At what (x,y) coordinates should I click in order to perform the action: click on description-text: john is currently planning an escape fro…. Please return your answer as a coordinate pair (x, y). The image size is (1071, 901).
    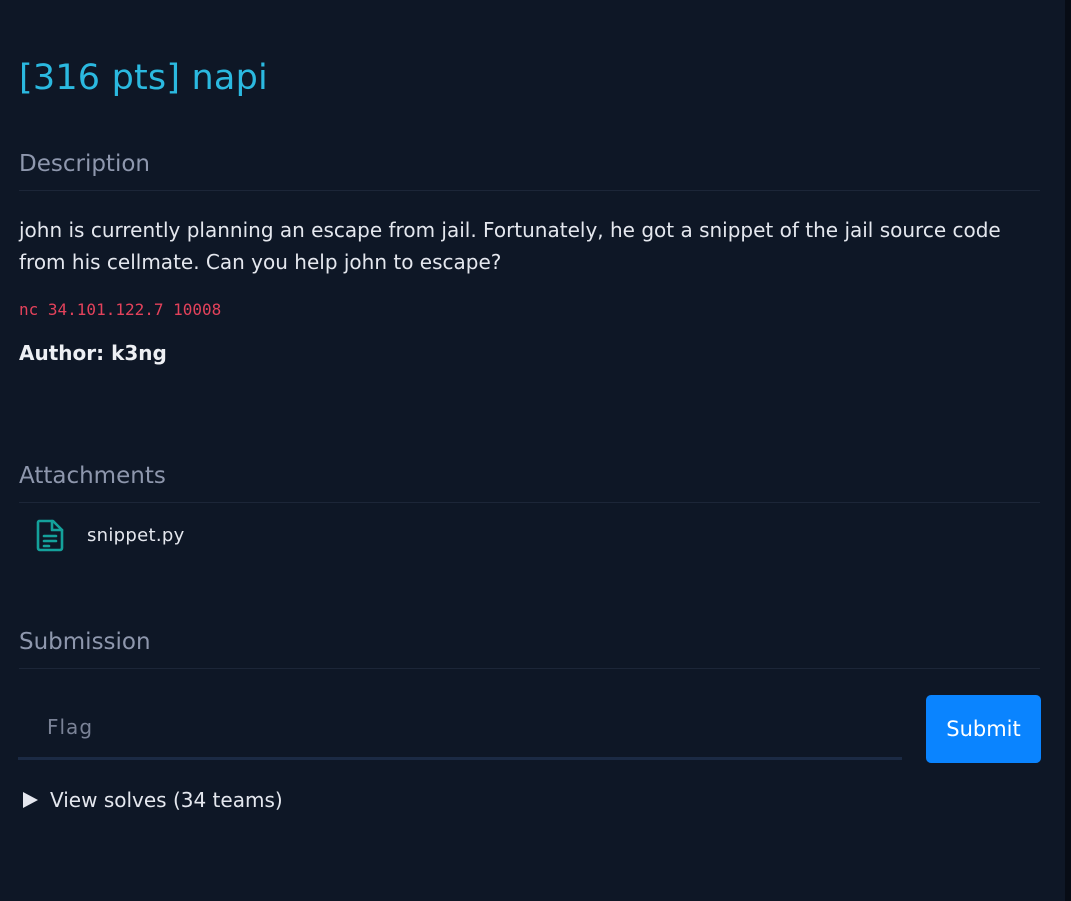
    Looking at the image, I should click on (510, 246).